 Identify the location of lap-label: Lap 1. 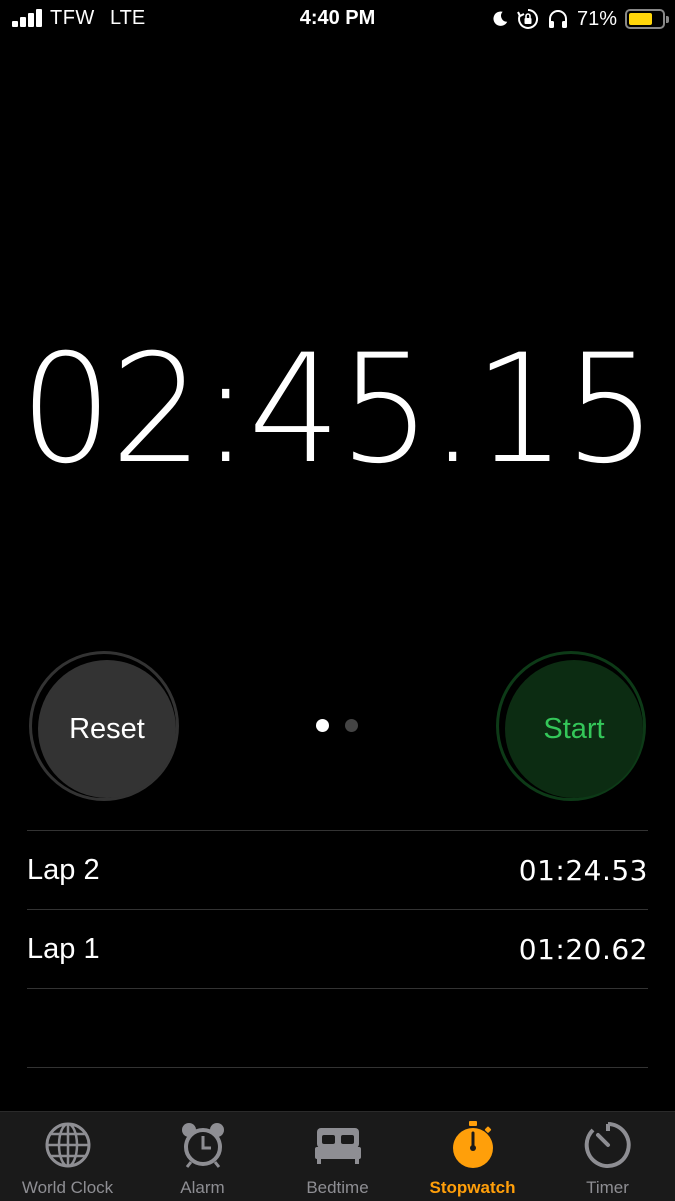
(63, 948).